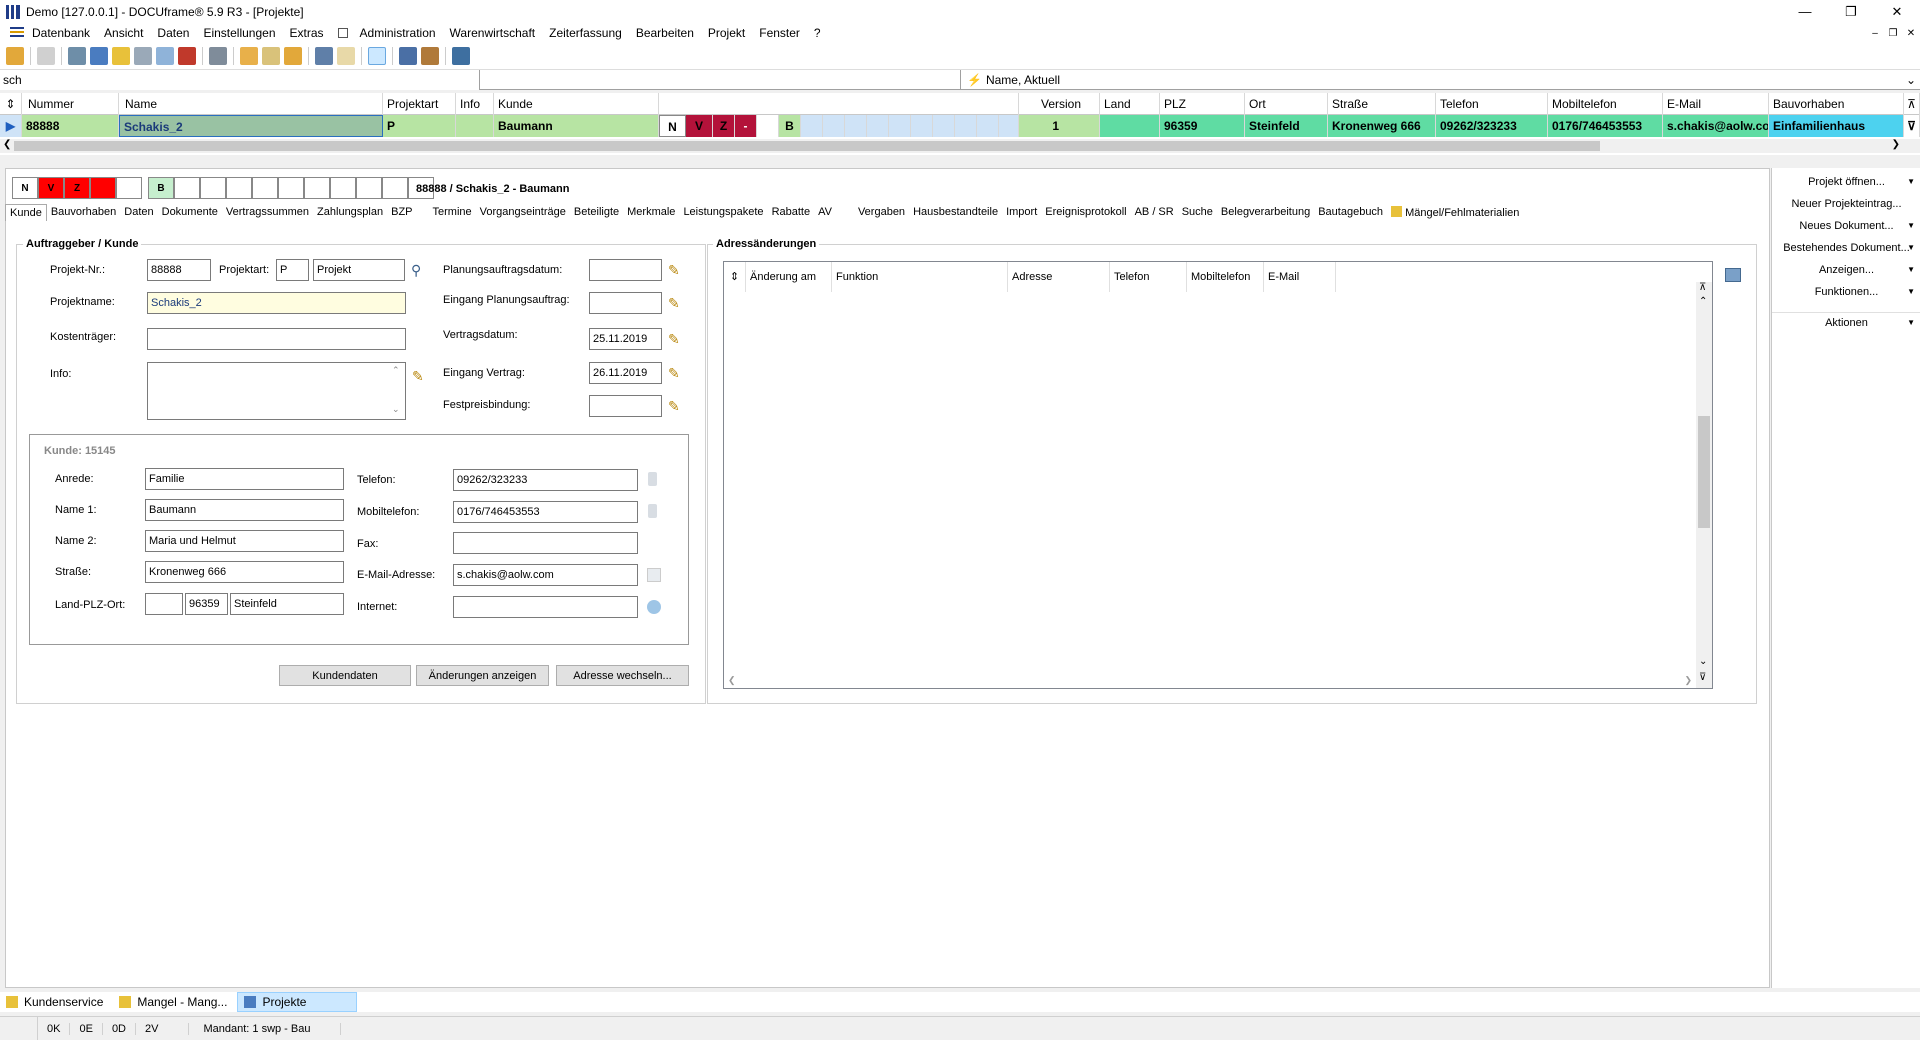 The height and width of the screenshot is (1040, 1920). What do you see at coordinates (735, 277) in the screenshot?
I see `addr-row-selector-icon: ⇕` at bounding box center [735, 277].